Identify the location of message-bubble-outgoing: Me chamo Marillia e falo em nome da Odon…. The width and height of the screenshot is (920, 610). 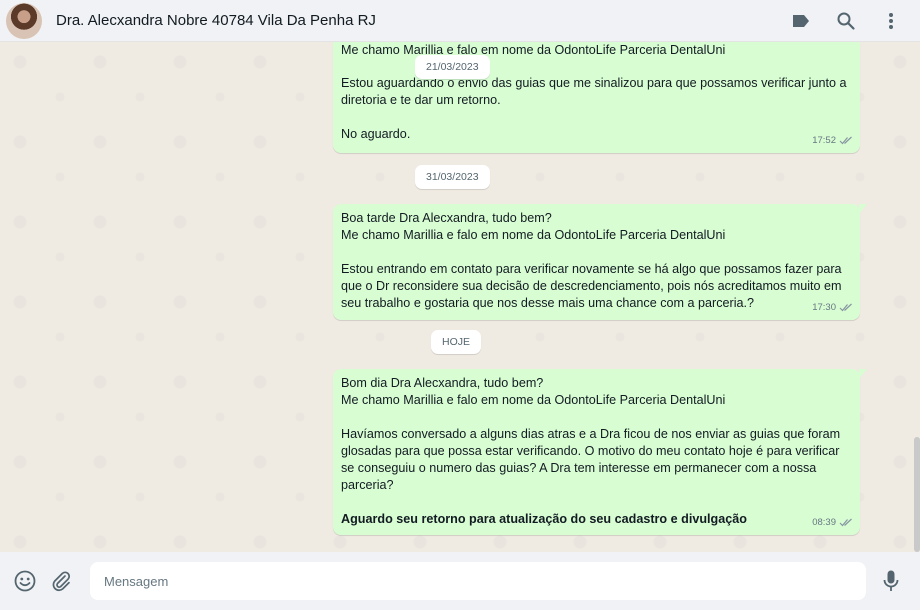
(596, 97).